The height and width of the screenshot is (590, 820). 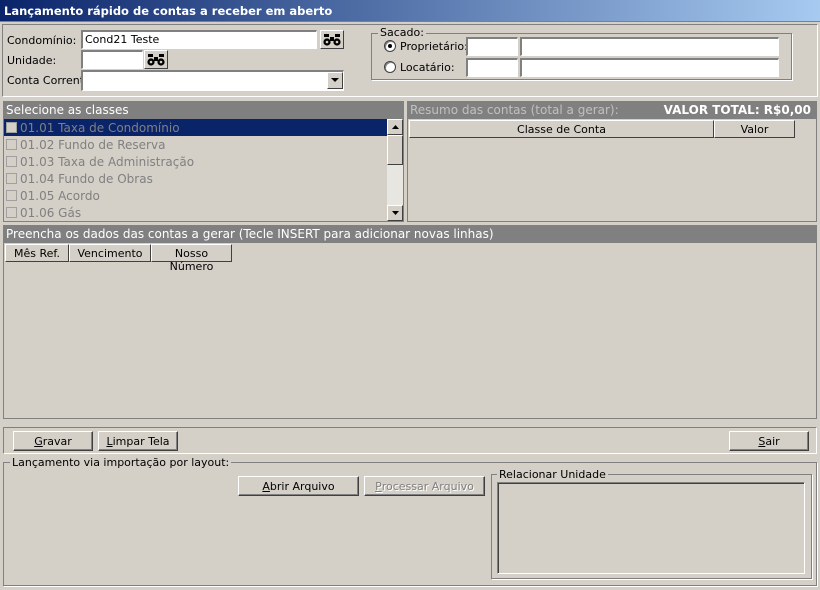 What do you see at coordinates (649, 46) in the screenshot?
I see `proprietario-name-input` at bounding box center [649, 46].